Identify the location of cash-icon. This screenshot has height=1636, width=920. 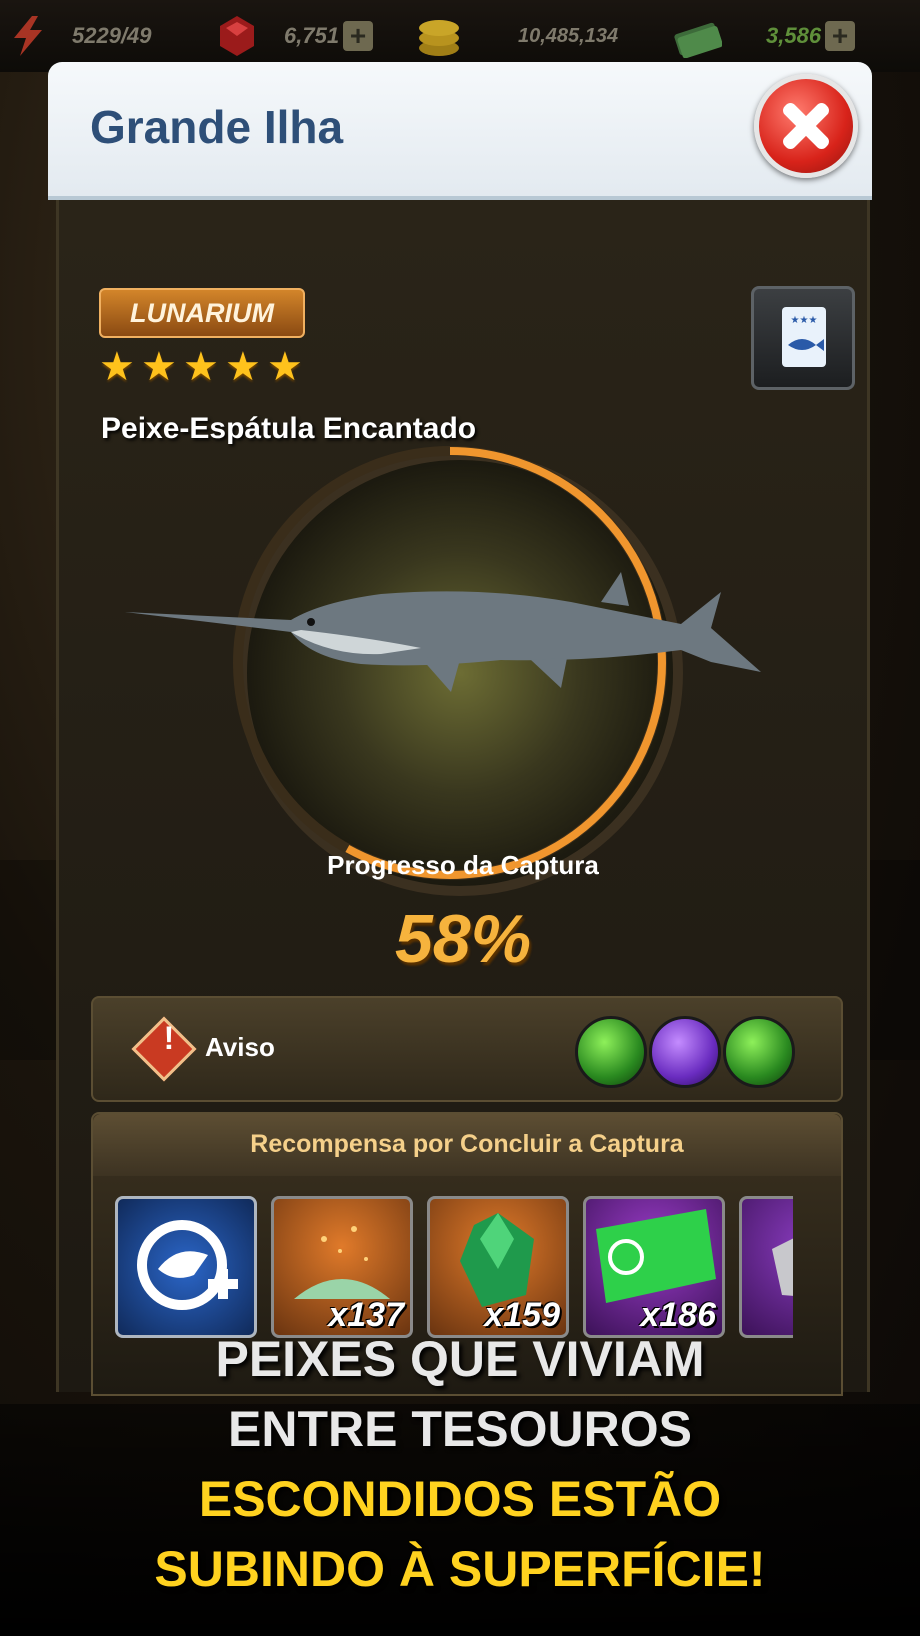
(698, 40).